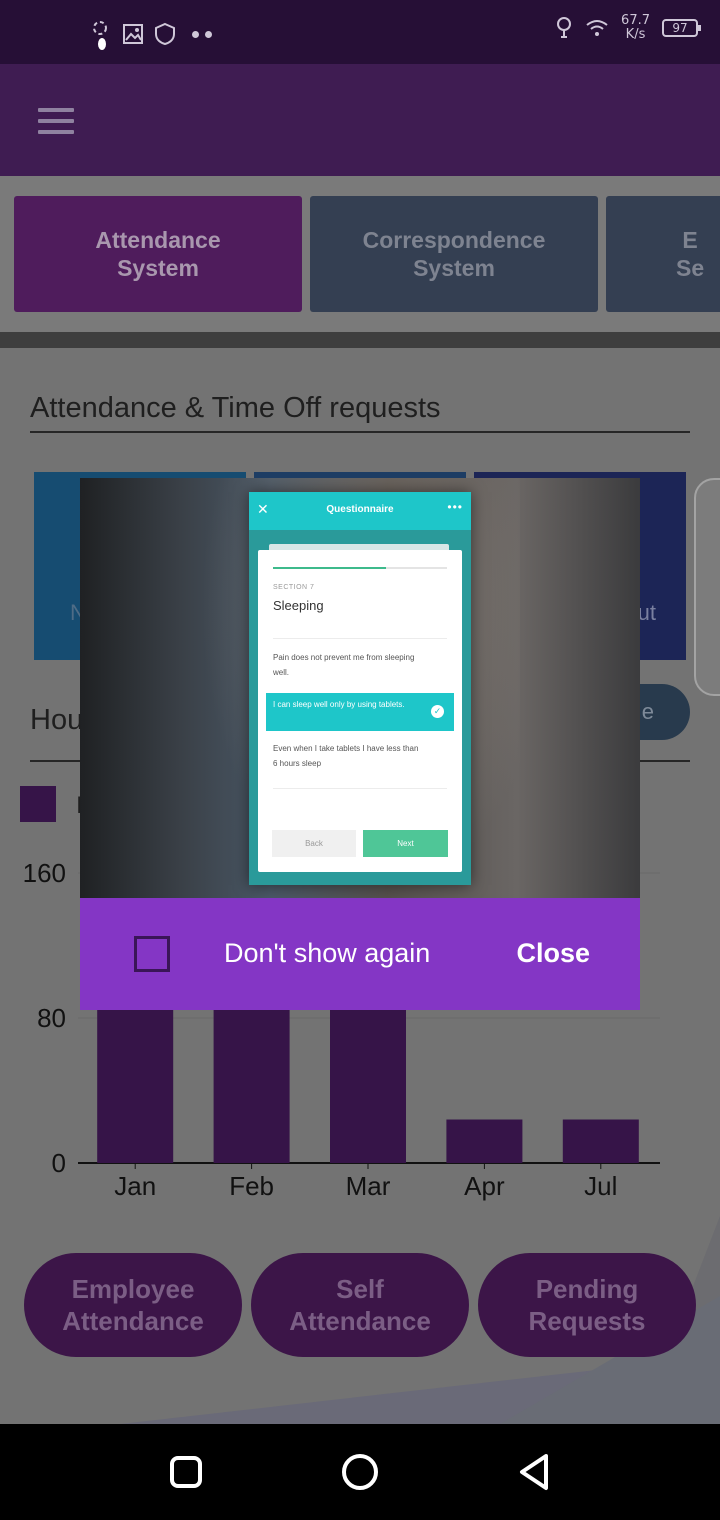 The height and width of the screenshot is (1520, 720). What do you see at coordinates (152, 954) in the screenshot?
I see `dont-show-checkbox` at bounding box center [152, 954].